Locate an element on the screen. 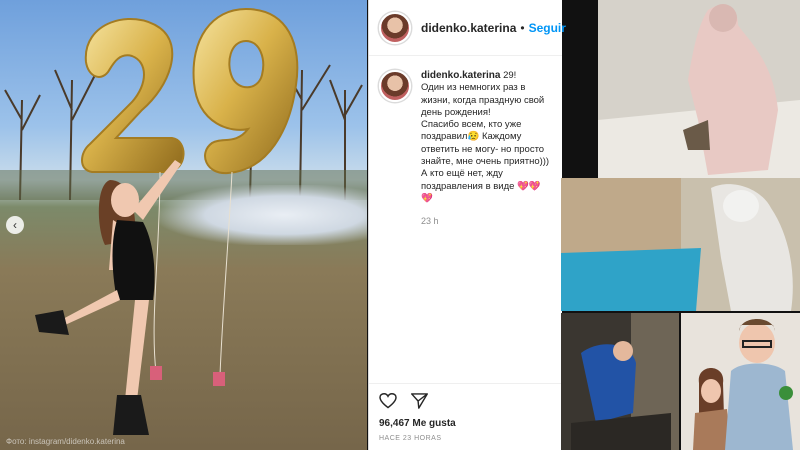 The image size is (800, 450). caption-title: 29! is located at coordinates (510, 75).